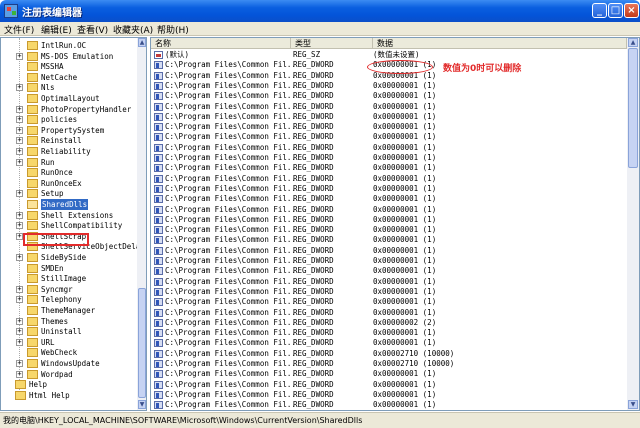 This screenshot has height=428, width=640. What do you see at coordinates (69, 193) in the screenshot?
I see `tree-item: + Setup` at bounding box center [69, 193].